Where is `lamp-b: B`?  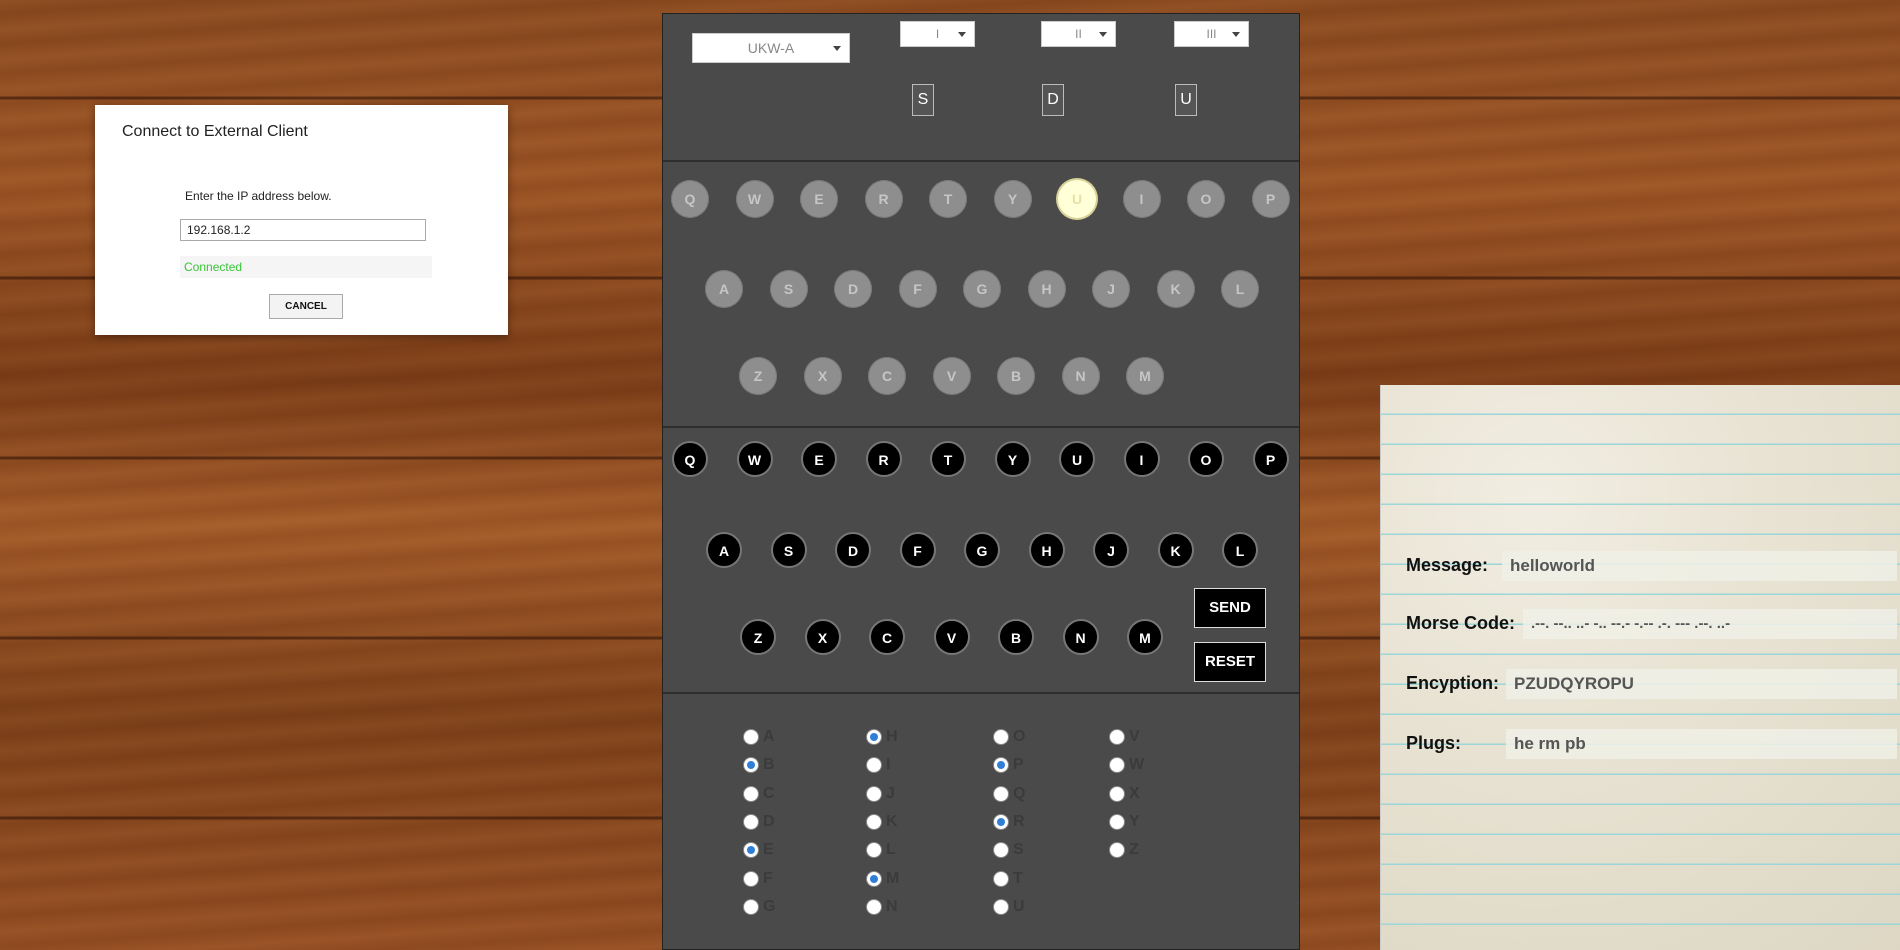 lamp-b: B is located at coordinates (1016, 376).